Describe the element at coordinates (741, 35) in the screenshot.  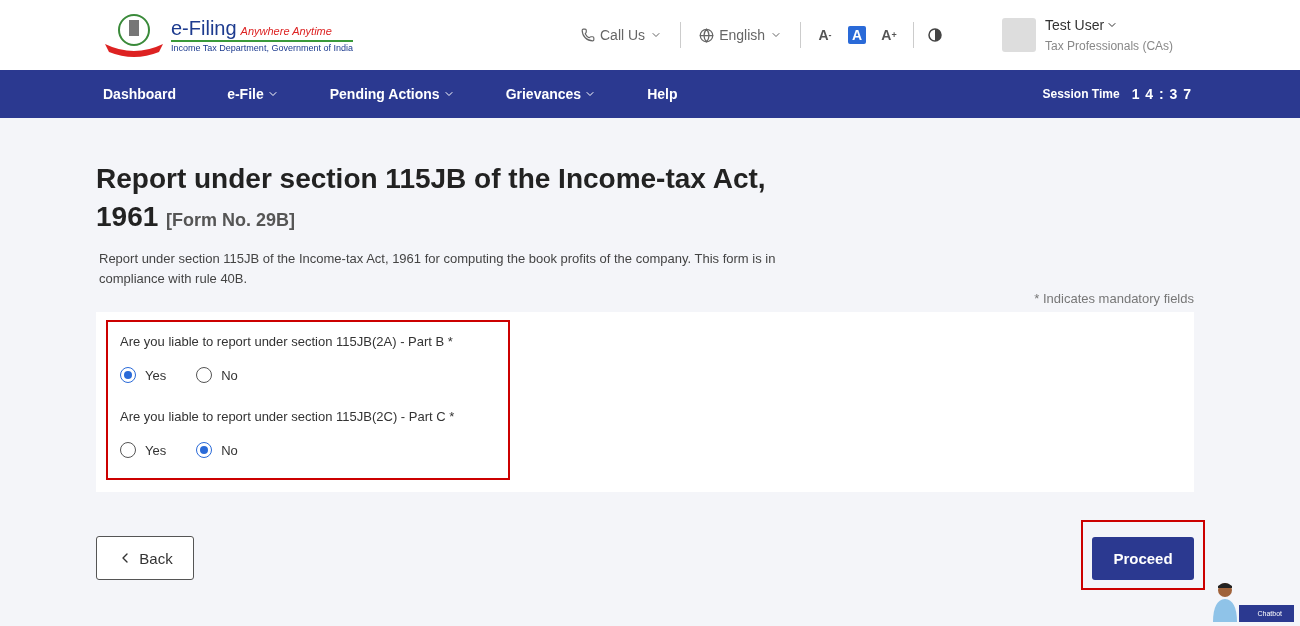
I see `language-menu: English` at that location.